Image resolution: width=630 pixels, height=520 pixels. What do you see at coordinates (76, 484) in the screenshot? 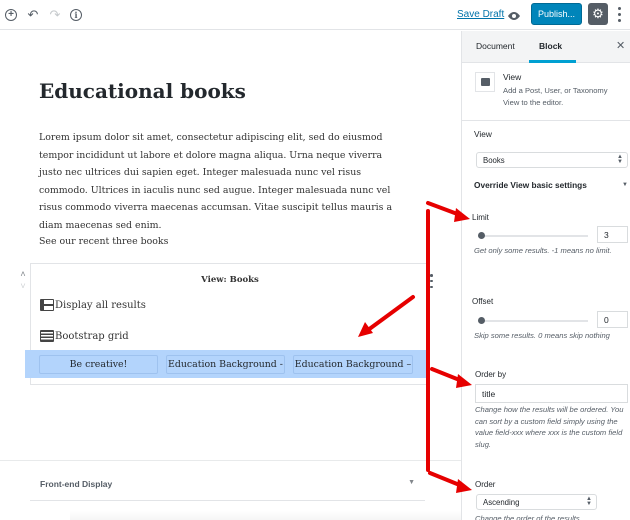
I see `panel-title: Front-end Display` at bounding box center [76, 484].